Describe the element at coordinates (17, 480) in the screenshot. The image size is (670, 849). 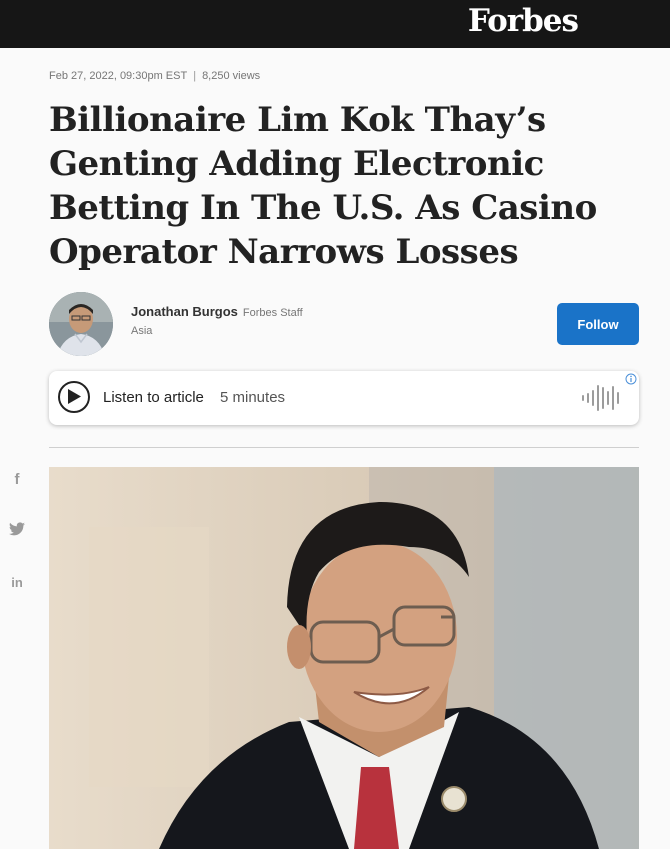
I see `facebook-icon: f` at that location.